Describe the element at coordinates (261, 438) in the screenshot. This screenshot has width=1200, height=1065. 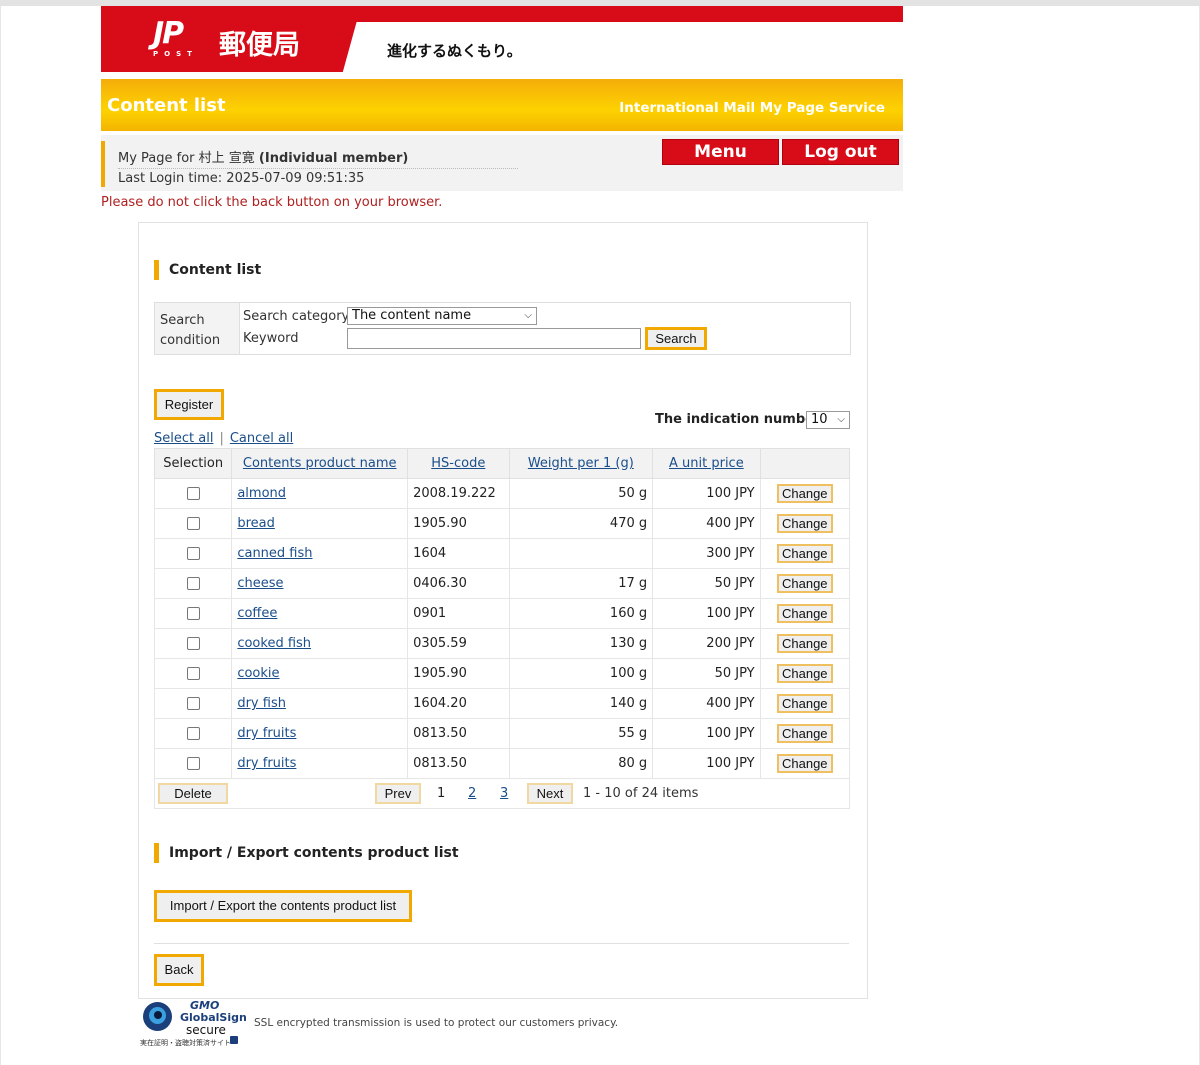
I see `cancel-all-link: Cancel all` at that location.